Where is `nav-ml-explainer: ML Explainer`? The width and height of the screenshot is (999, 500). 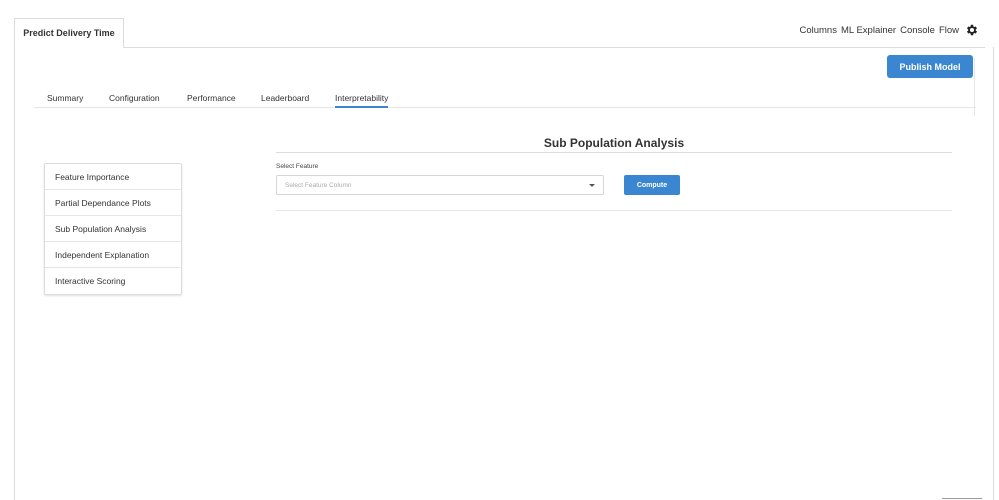
nav-ml-explainer: ML Explainer is located at coordinates (868, 30).